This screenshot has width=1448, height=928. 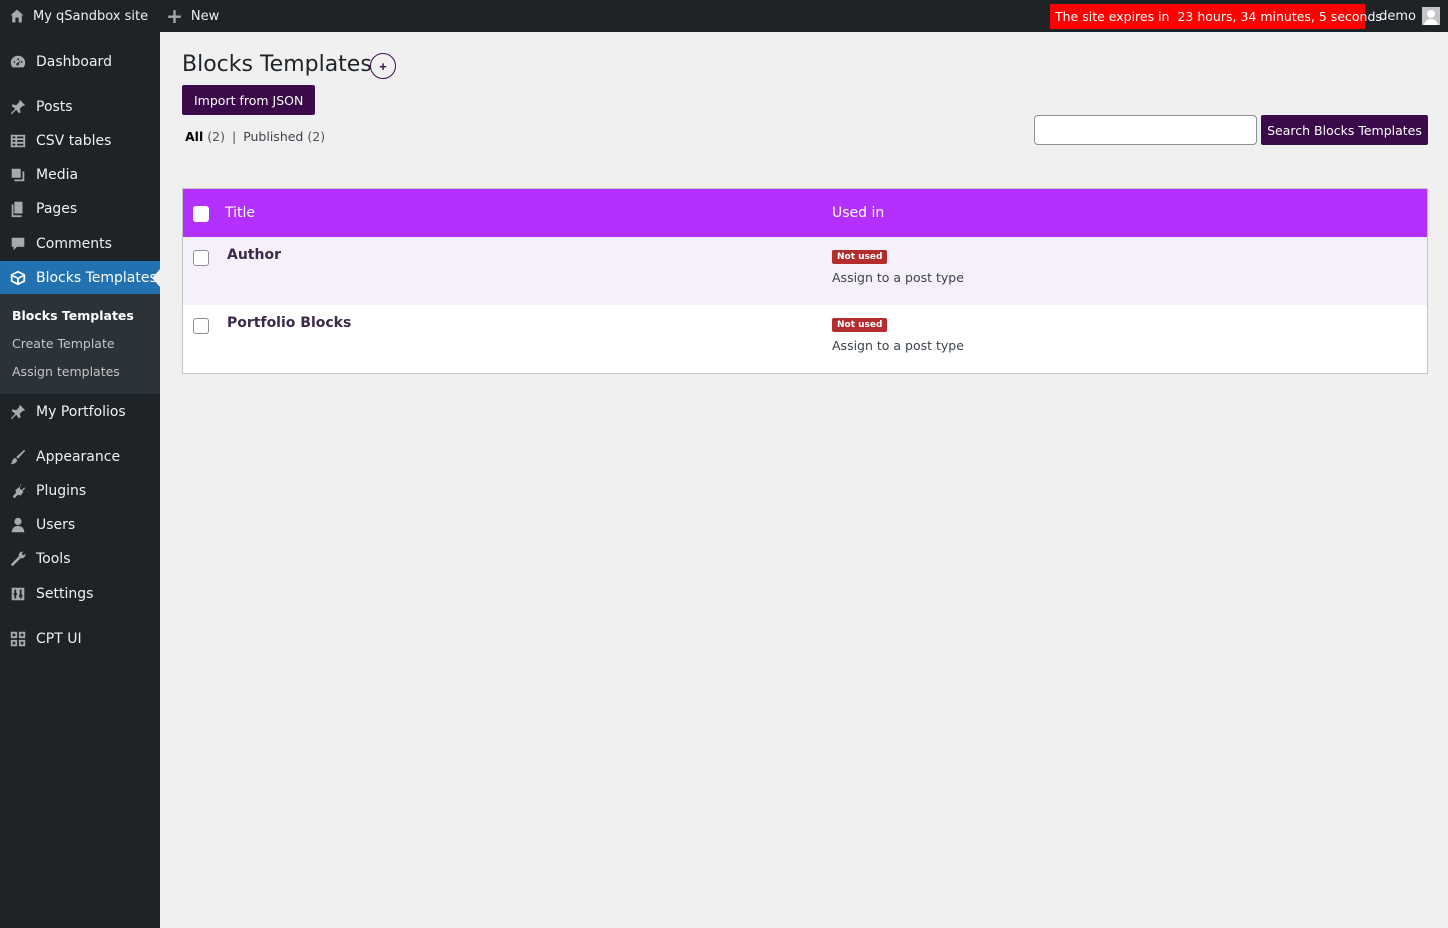 I want to click on media-icon, so click(x=18, y=175).